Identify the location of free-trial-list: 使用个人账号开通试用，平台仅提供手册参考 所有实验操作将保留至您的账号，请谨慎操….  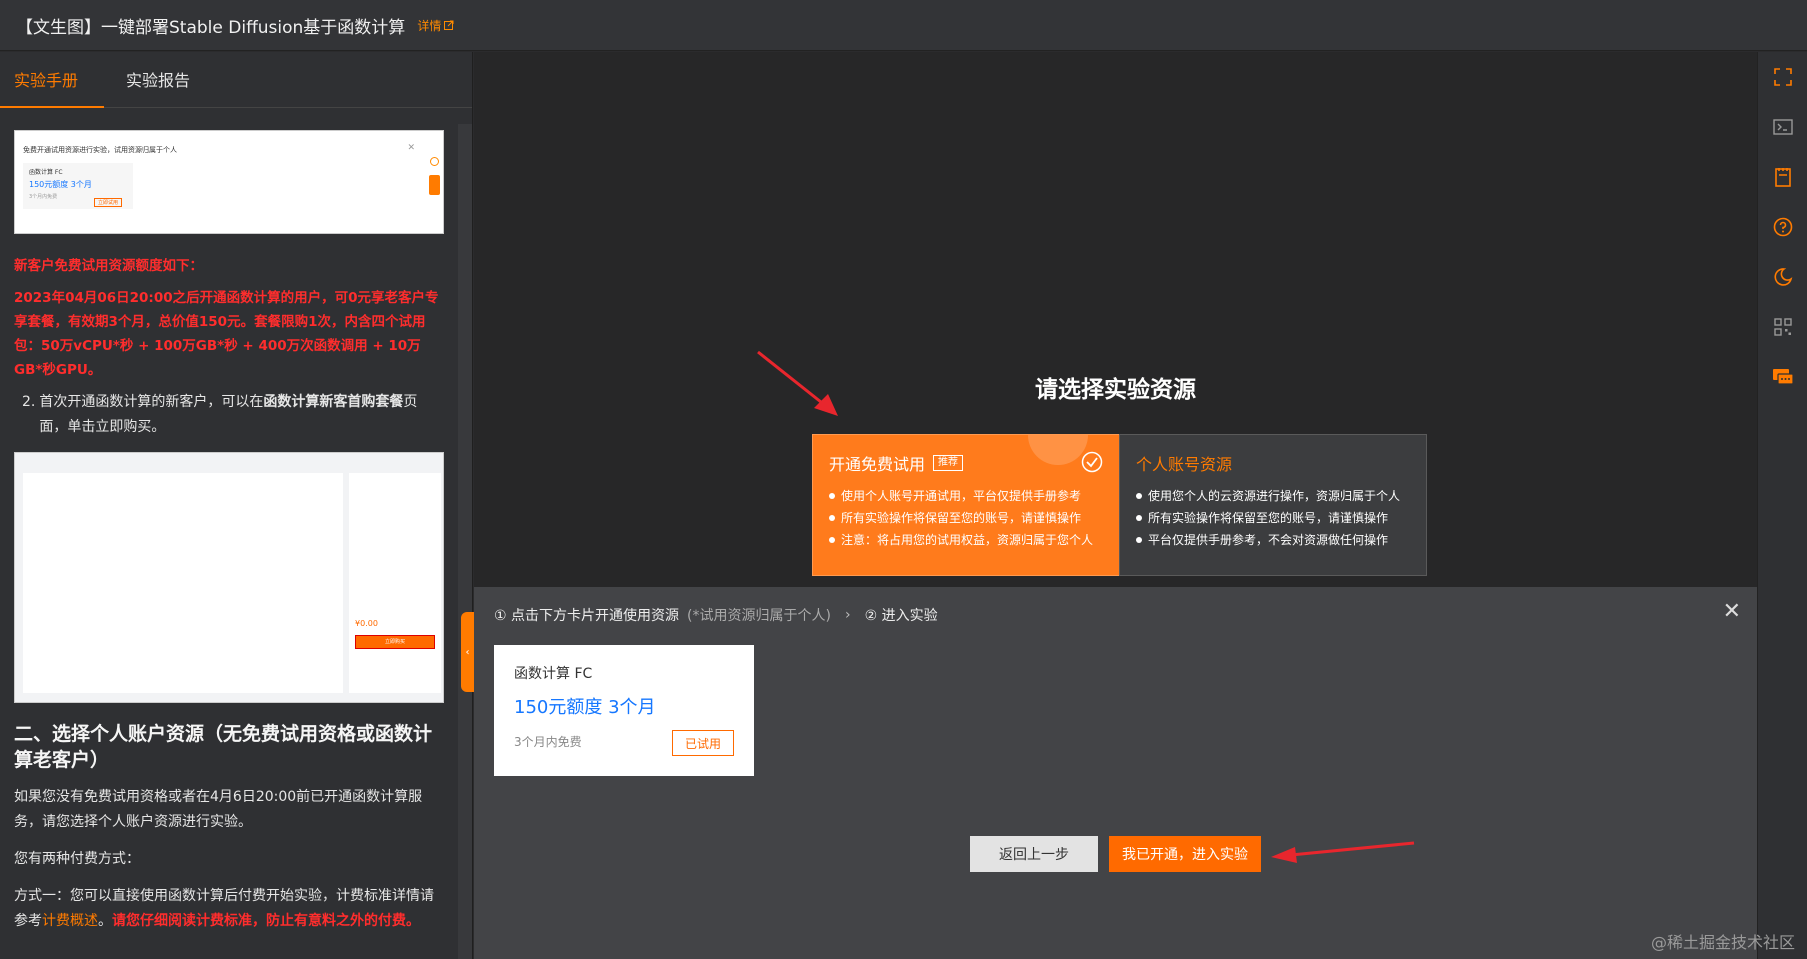
(966, 518).